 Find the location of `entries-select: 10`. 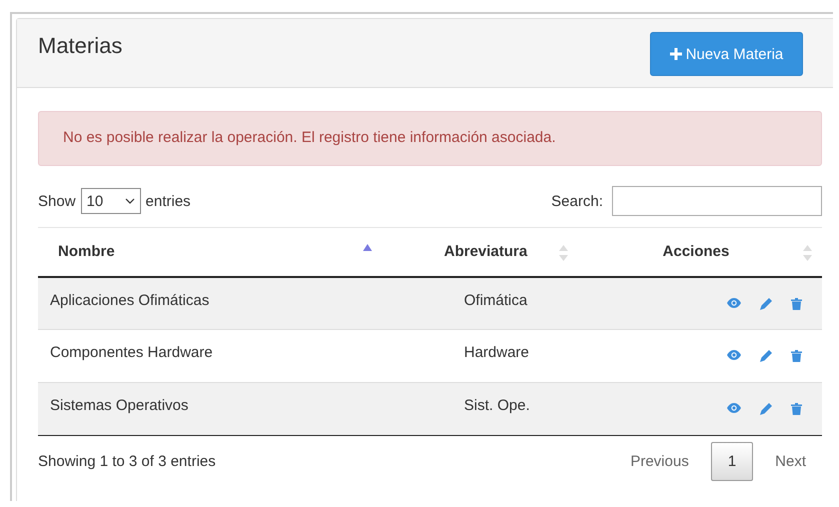

entries-select: 10 is located at coordinates (110, 201).